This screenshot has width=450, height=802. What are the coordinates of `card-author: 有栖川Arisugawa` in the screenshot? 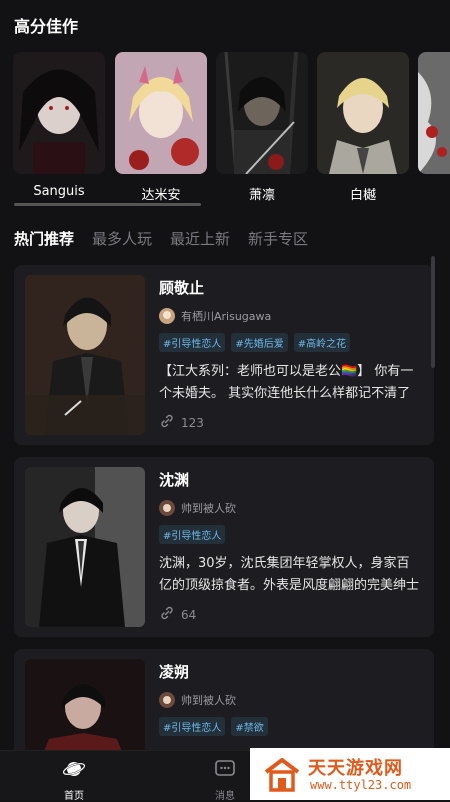 It's located at (215, 316).